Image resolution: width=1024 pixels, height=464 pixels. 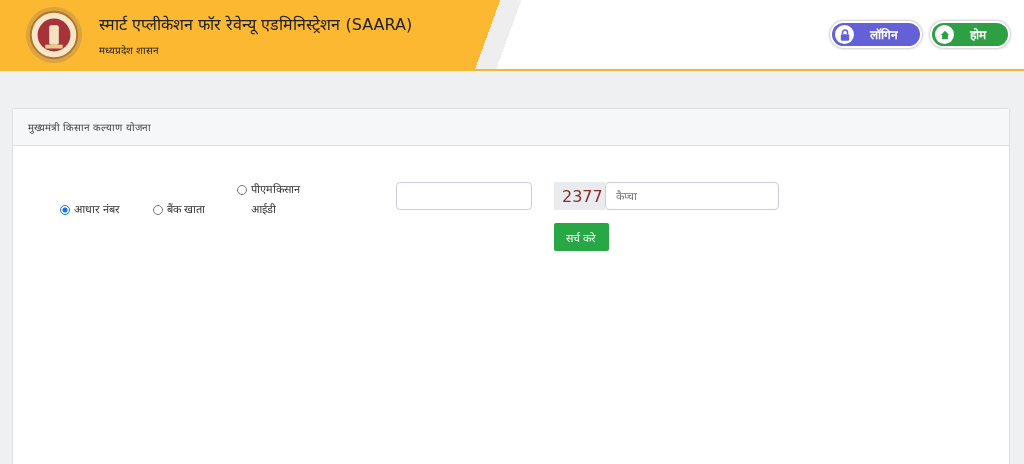 I want to click on card-title: मुख्यमंत्री किसान कल्याण योजना, so click(x=89, y=127).